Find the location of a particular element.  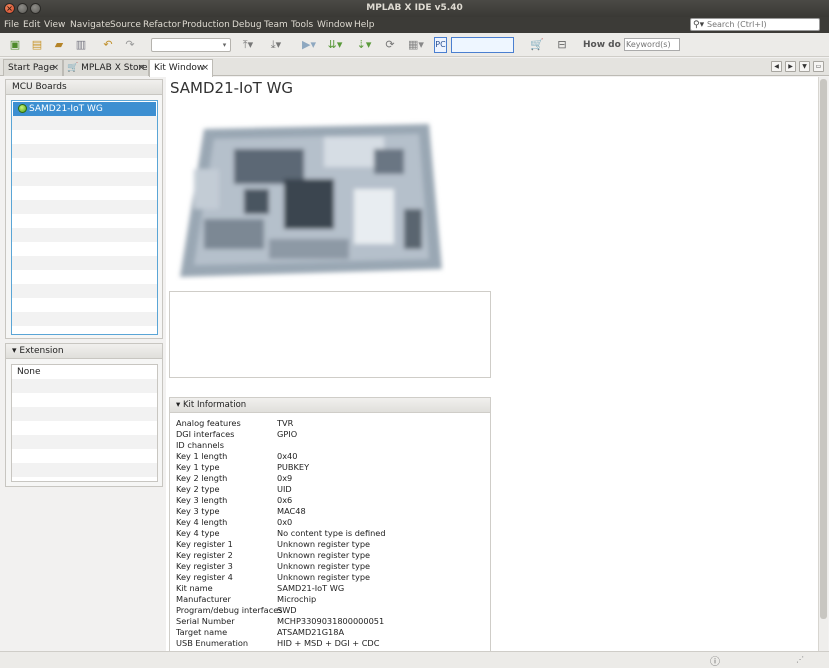

kit-title: SAMD21-IoT WG is located at coordinates (232, 88).